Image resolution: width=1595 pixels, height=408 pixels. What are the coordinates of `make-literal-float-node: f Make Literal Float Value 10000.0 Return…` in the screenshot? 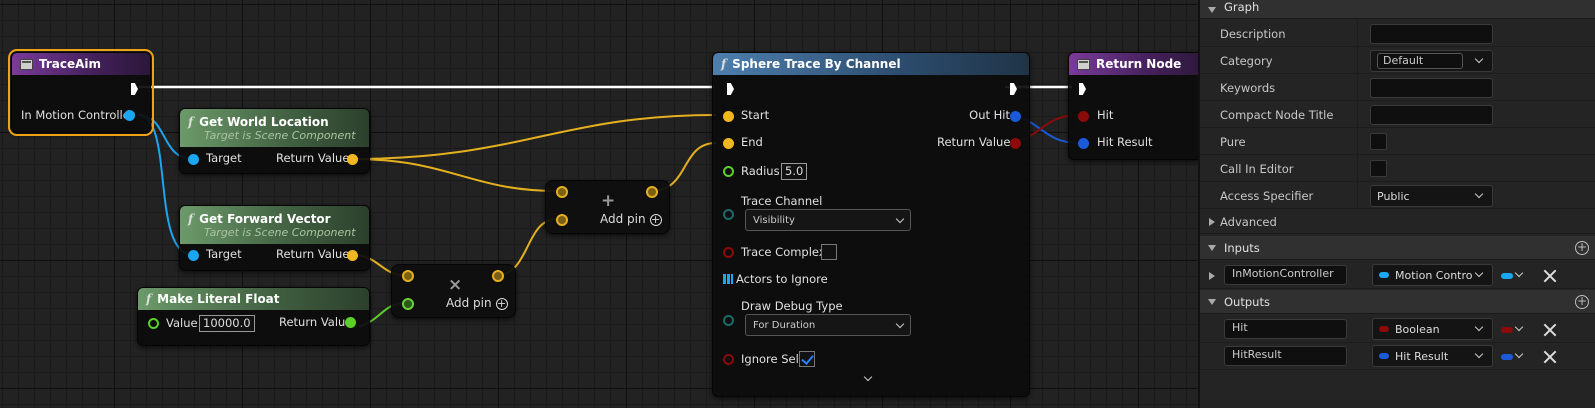 It's located at (253, 316).